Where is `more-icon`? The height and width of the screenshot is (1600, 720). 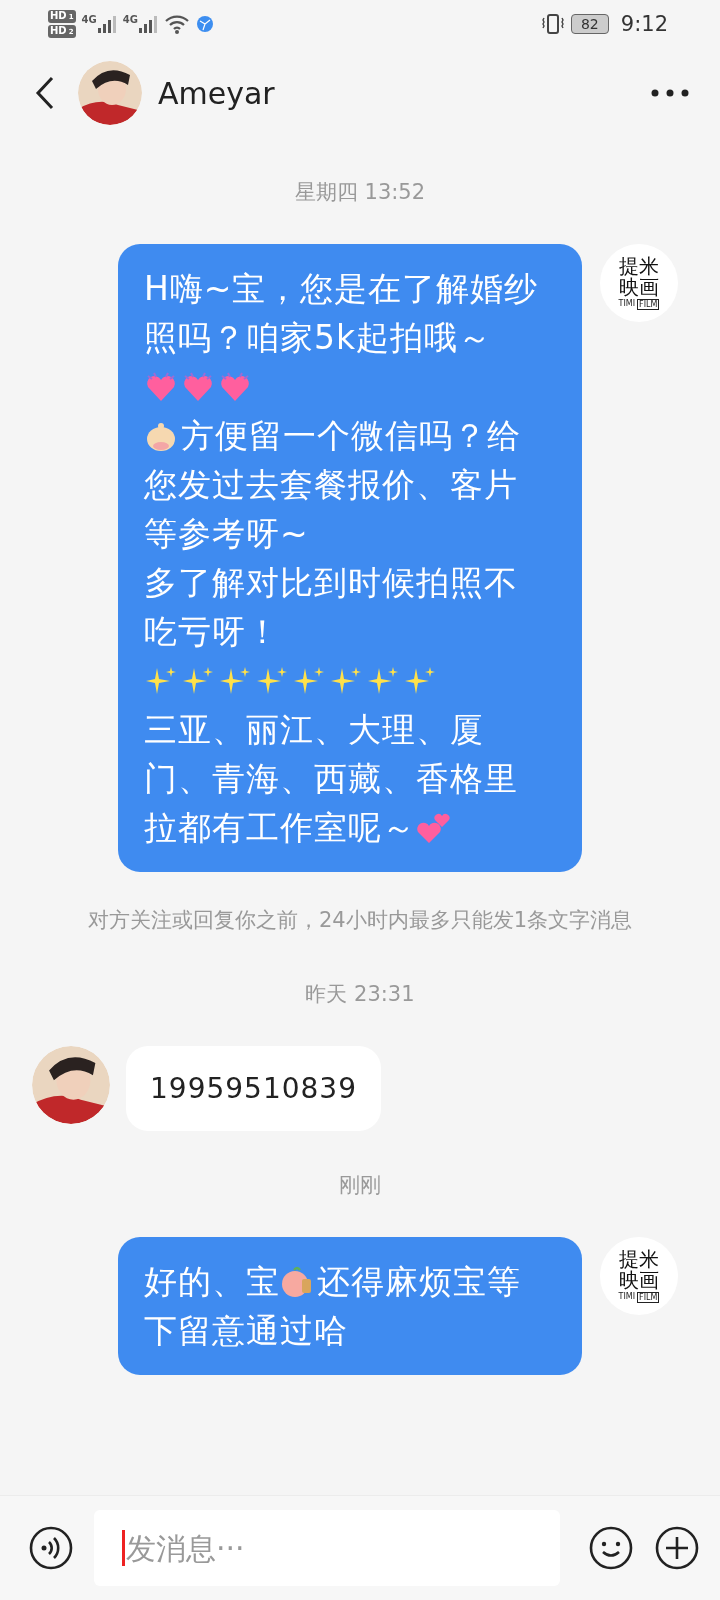
more-icon is located at coordinates (670, 93).